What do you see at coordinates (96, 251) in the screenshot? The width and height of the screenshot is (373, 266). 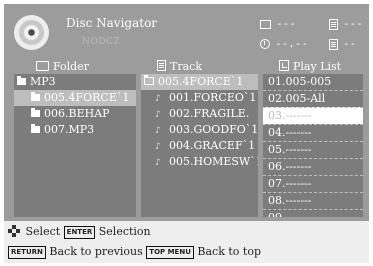 I see `return-label: Back to previous` at bounding box center [96, 251].